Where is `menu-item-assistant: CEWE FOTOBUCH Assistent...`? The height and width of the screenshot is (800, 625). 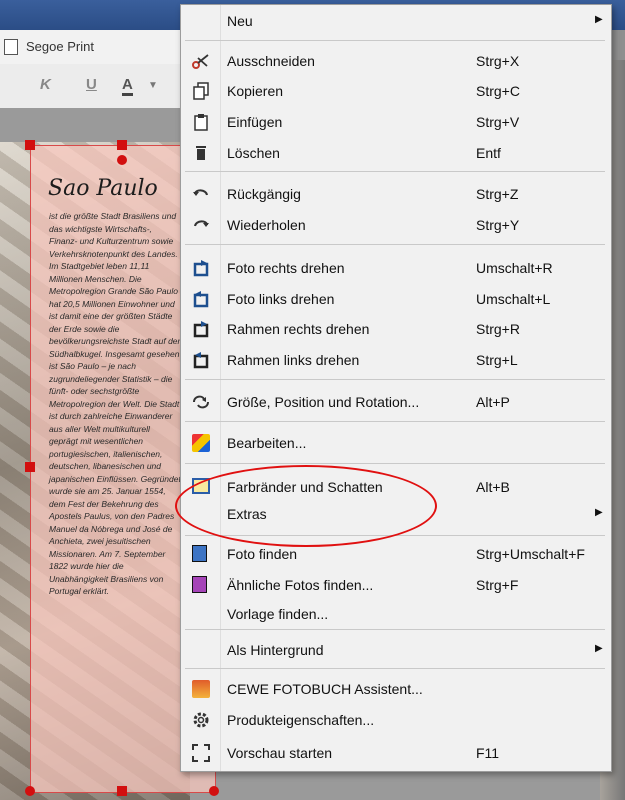
menu-item-assistant: CEWE FOTOBUCH Assistent... is located at coordinates (396, 689).